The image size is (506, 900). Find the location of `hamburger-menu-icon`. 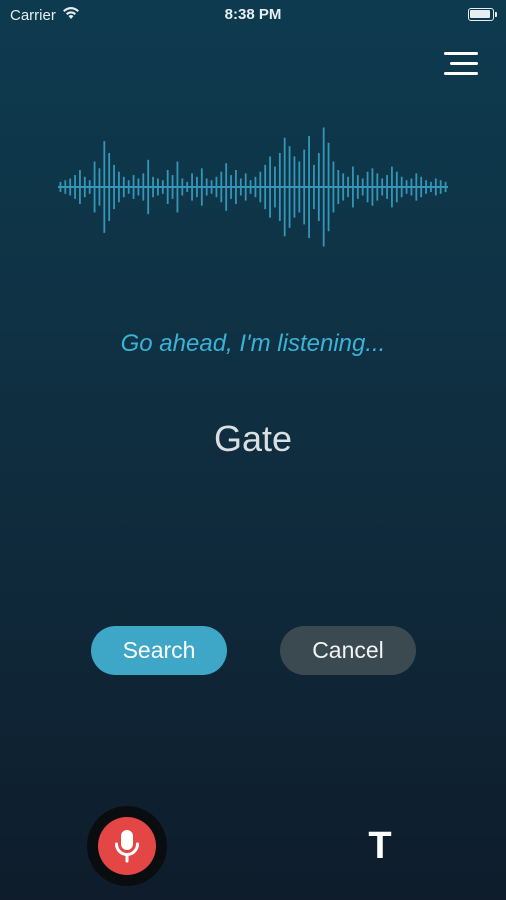

hamburger-menu-icon is located at coordinates (461, 65).